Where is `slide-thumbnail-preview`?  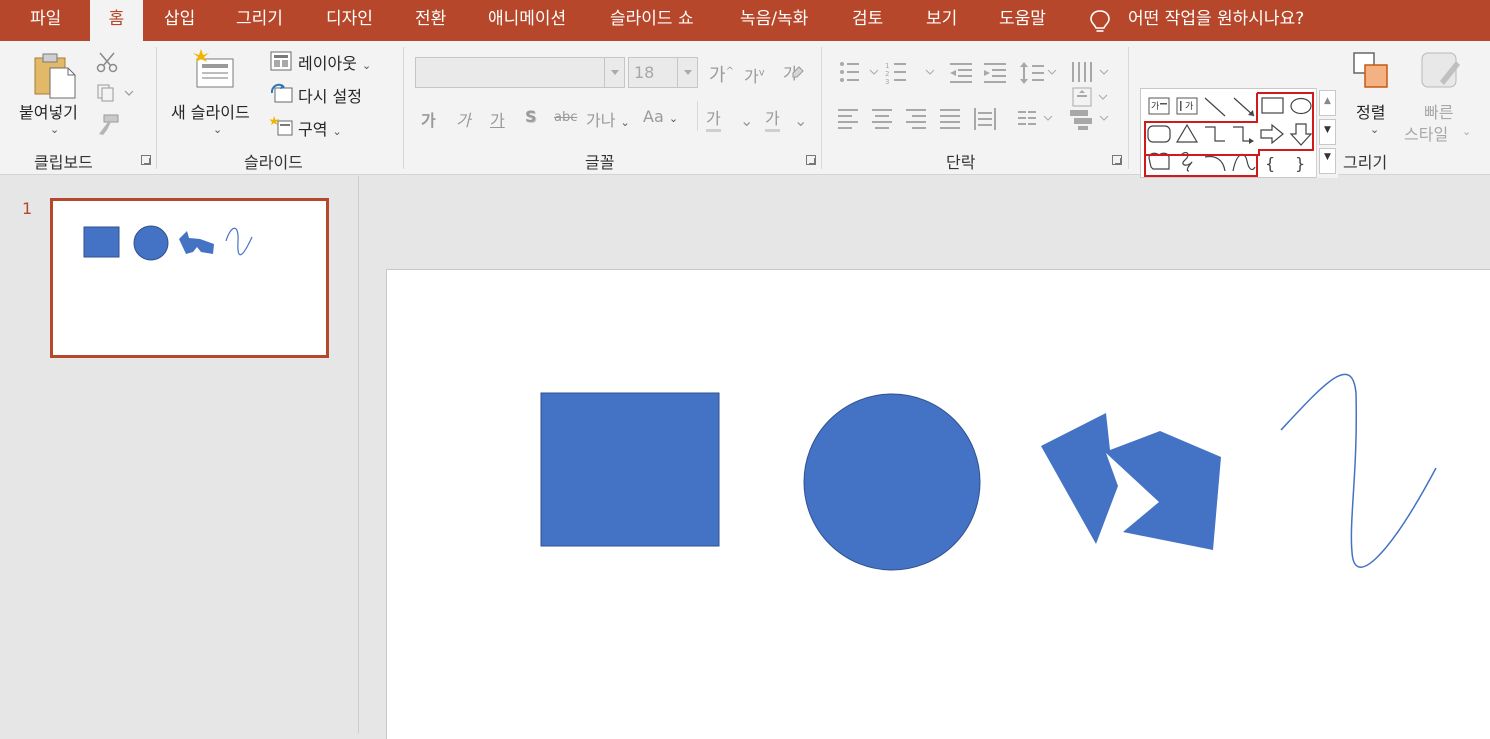 slide-thumbnail-preview is located at coordinates (168, 243).